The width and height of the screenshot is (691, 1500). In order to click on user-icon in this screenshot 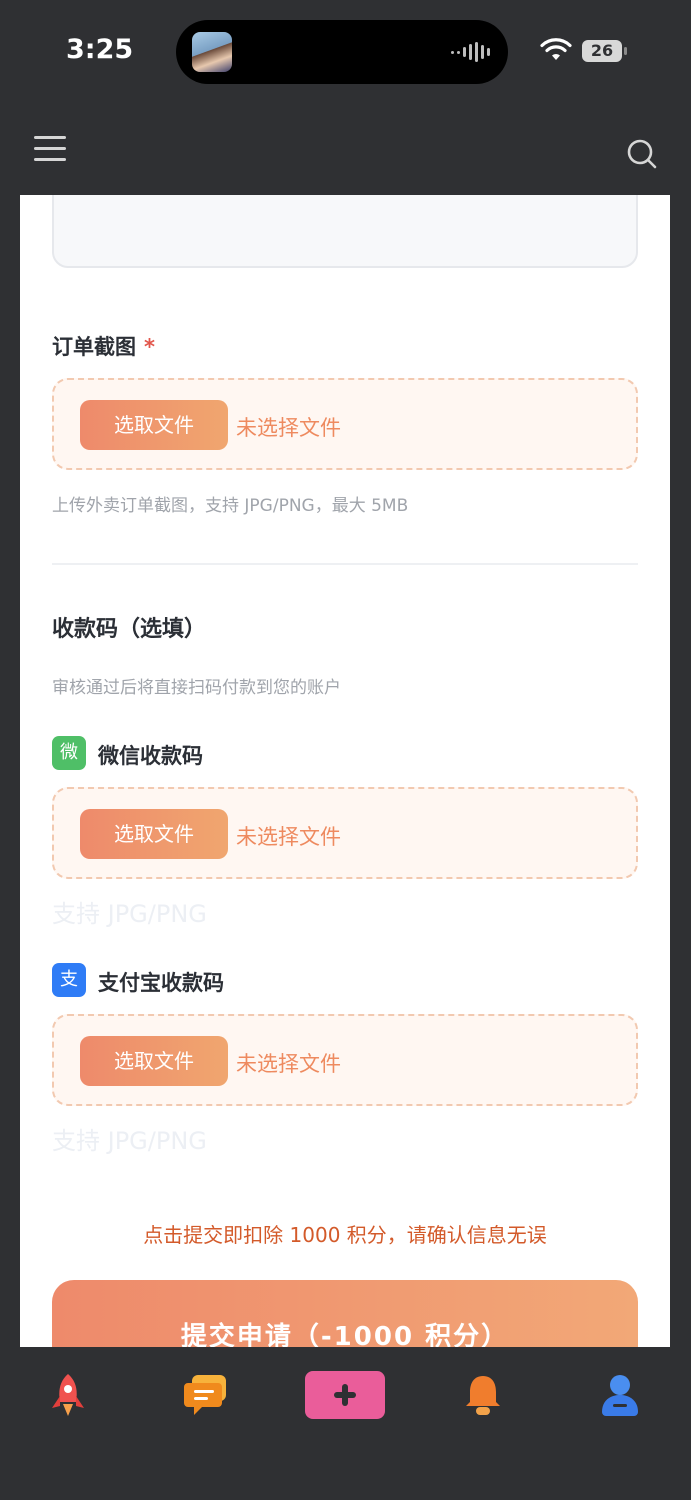, I will do `click(620, 1395)`.